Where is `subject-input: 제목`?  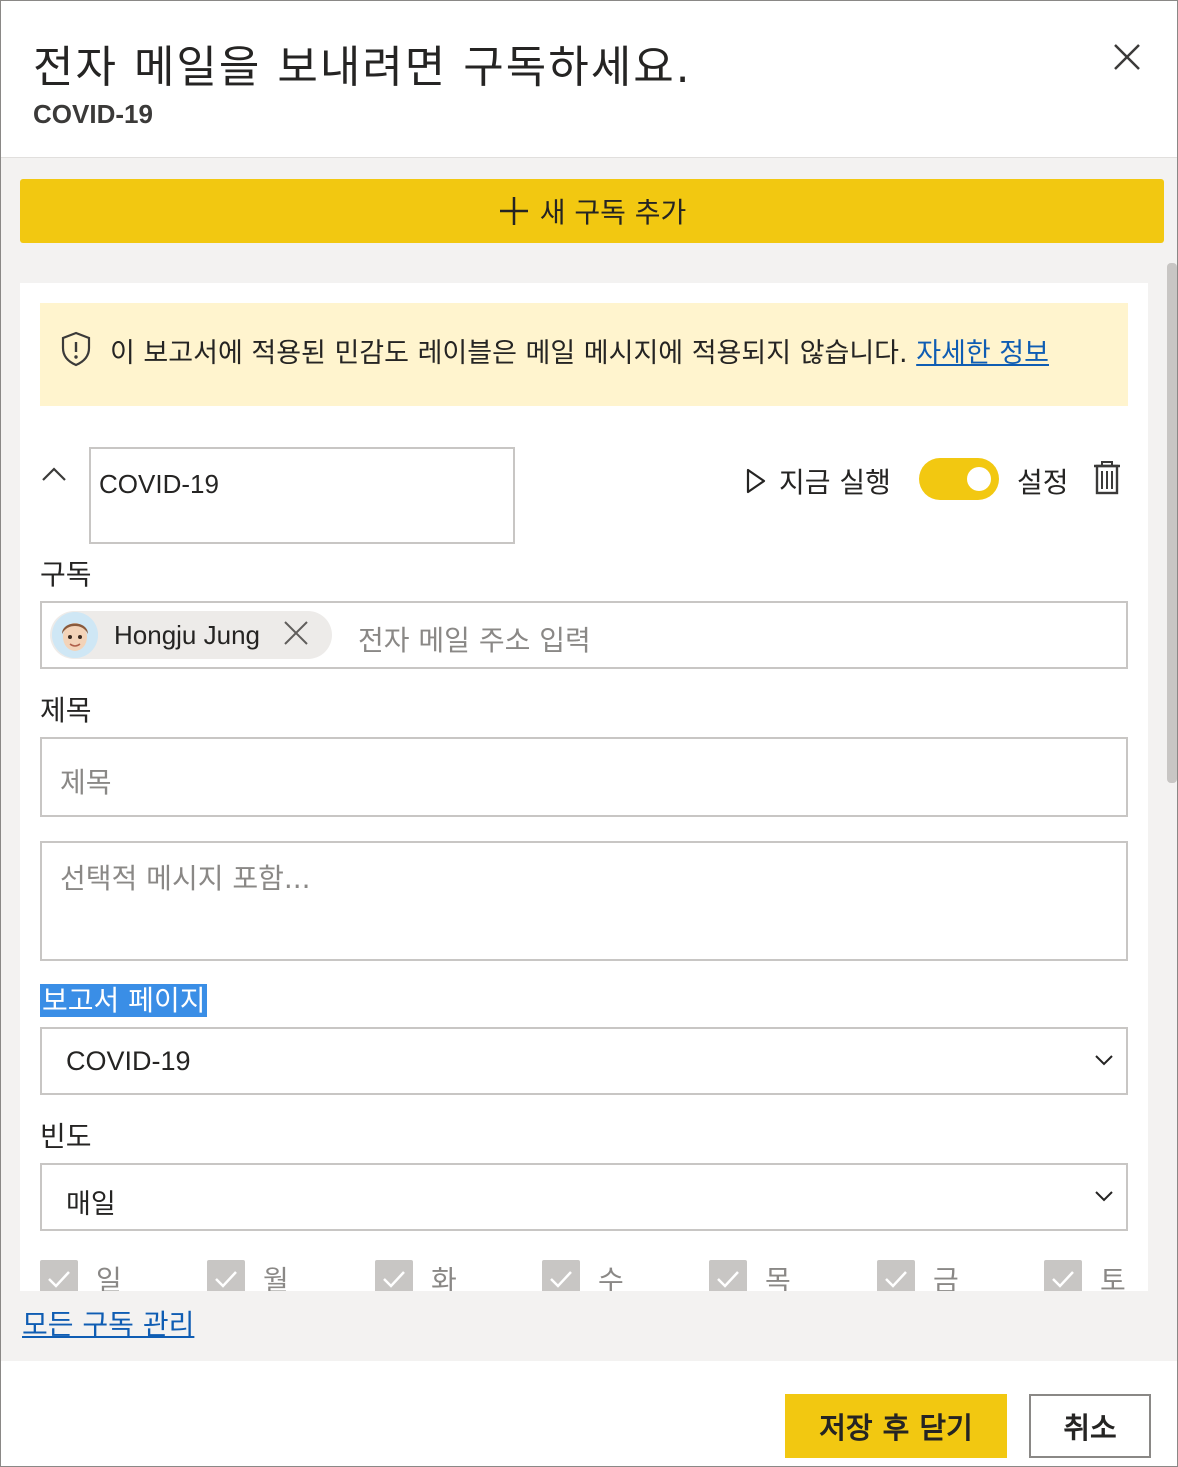
subject-input: 제목 is located at coordinates (584, 777).